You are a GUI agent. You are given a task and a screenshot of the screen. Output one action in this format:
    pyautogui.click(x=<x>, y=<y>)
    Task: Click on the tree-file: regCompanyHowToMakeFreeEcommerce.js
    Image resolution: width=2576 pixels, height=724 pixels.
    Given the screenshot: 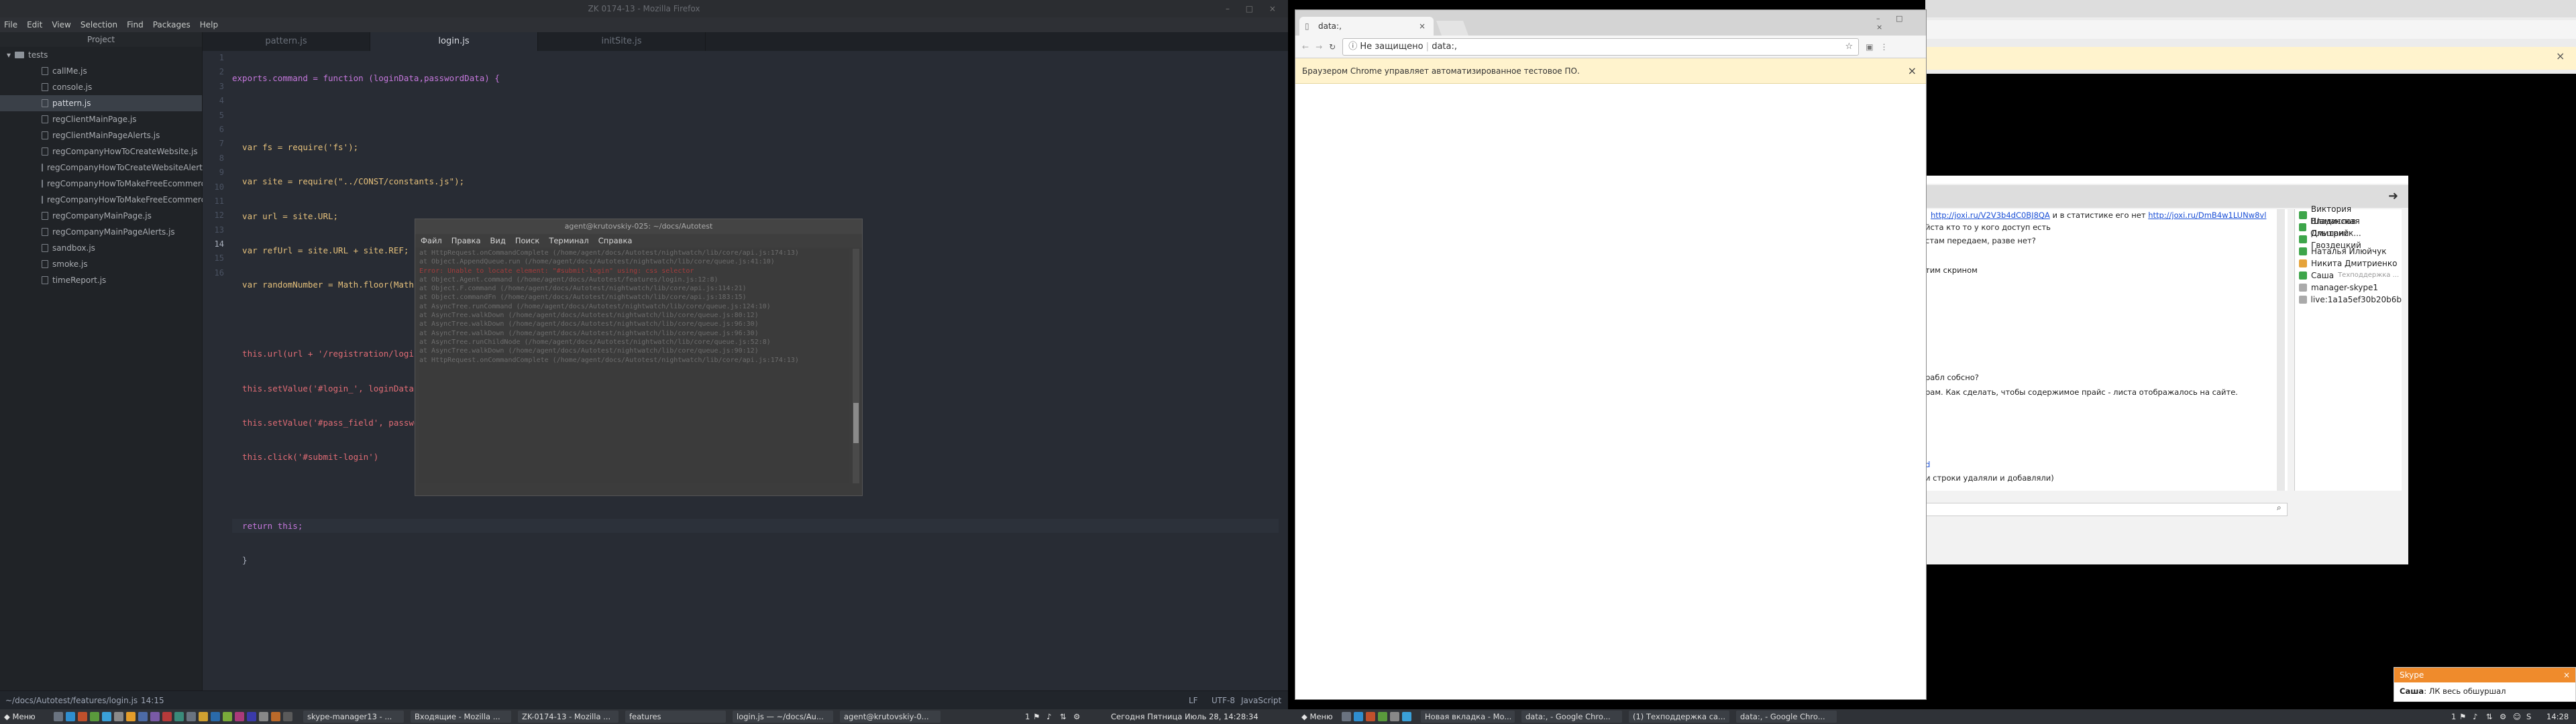 What is the action you would take?
    pyautogui.click(x=109, y=184)
    